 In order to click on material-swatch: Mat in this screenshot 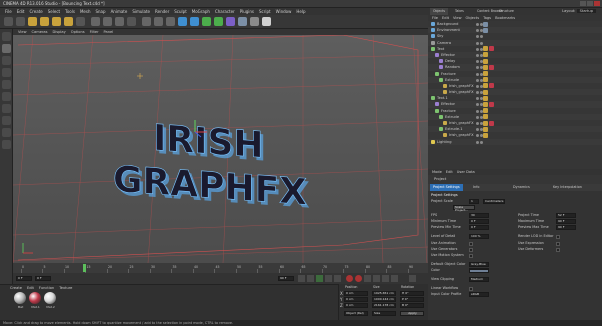, I will do `click(20, 304)`.